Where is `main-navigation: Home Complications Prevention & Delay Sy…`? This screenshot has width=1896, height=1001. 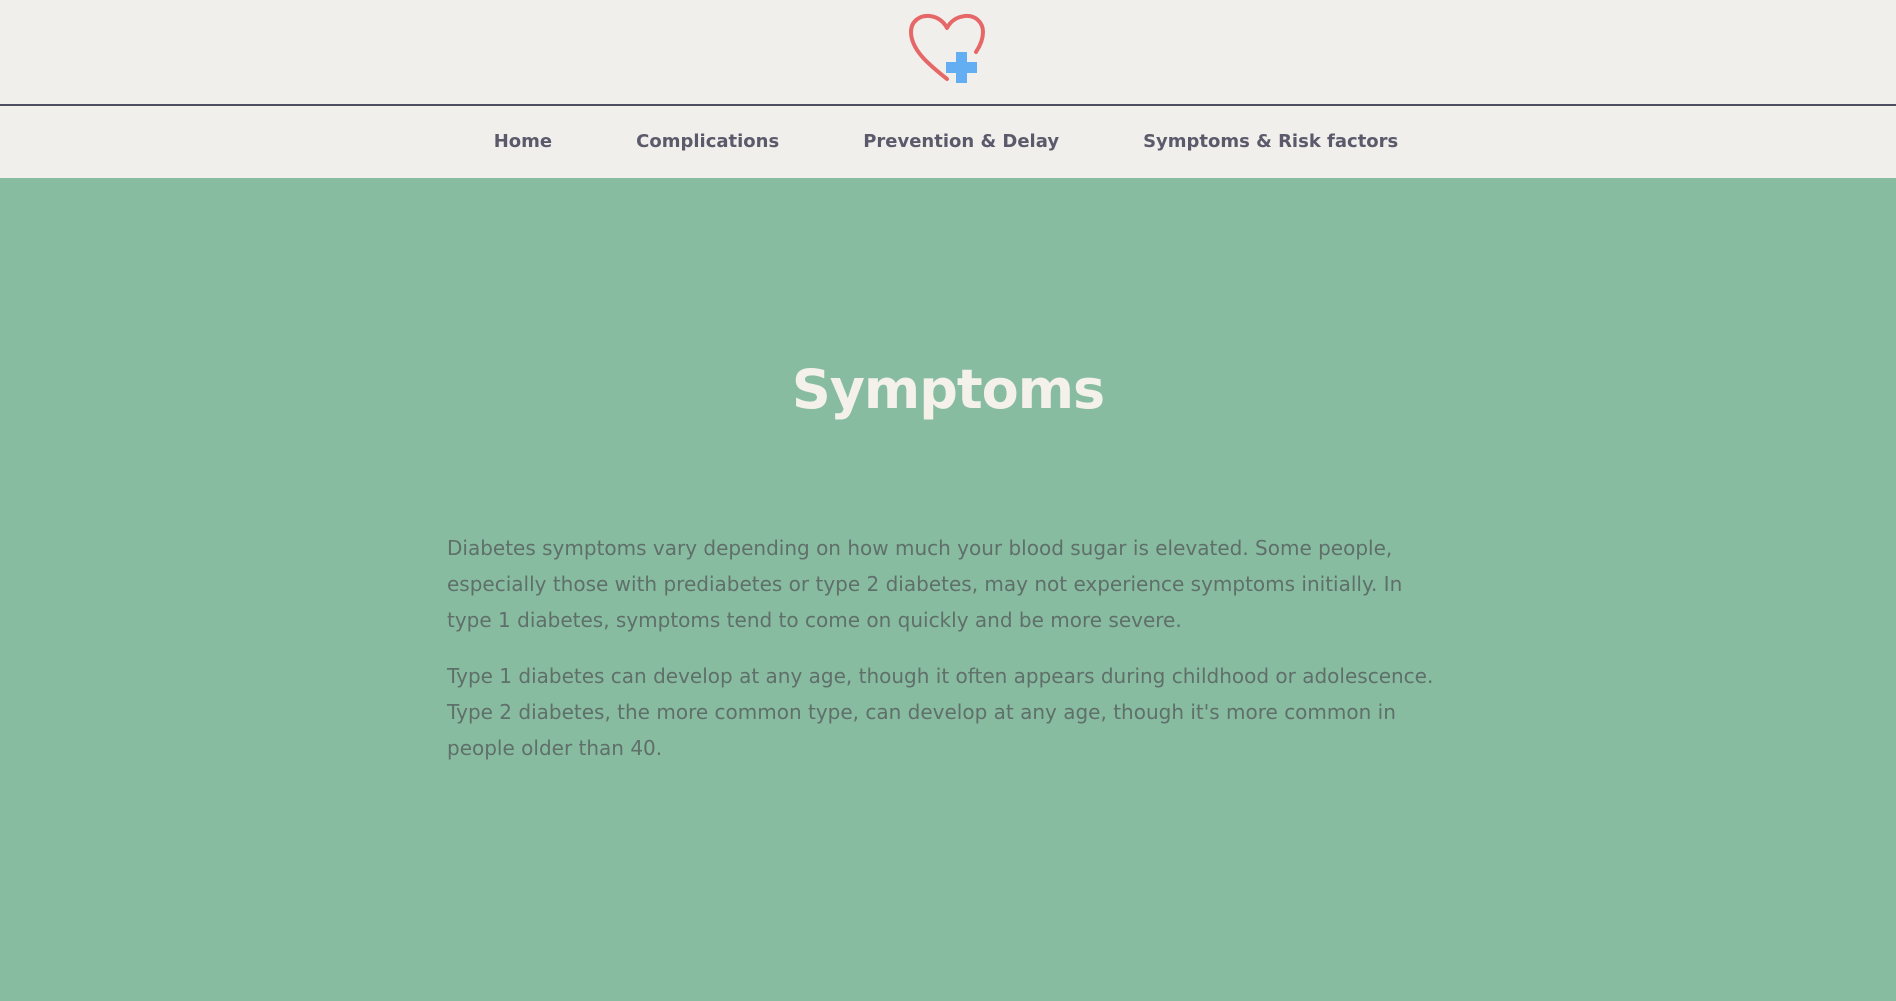
main-navigation: Home Complications Prevention & Delay Sy… is located at coordinates (948, 142).